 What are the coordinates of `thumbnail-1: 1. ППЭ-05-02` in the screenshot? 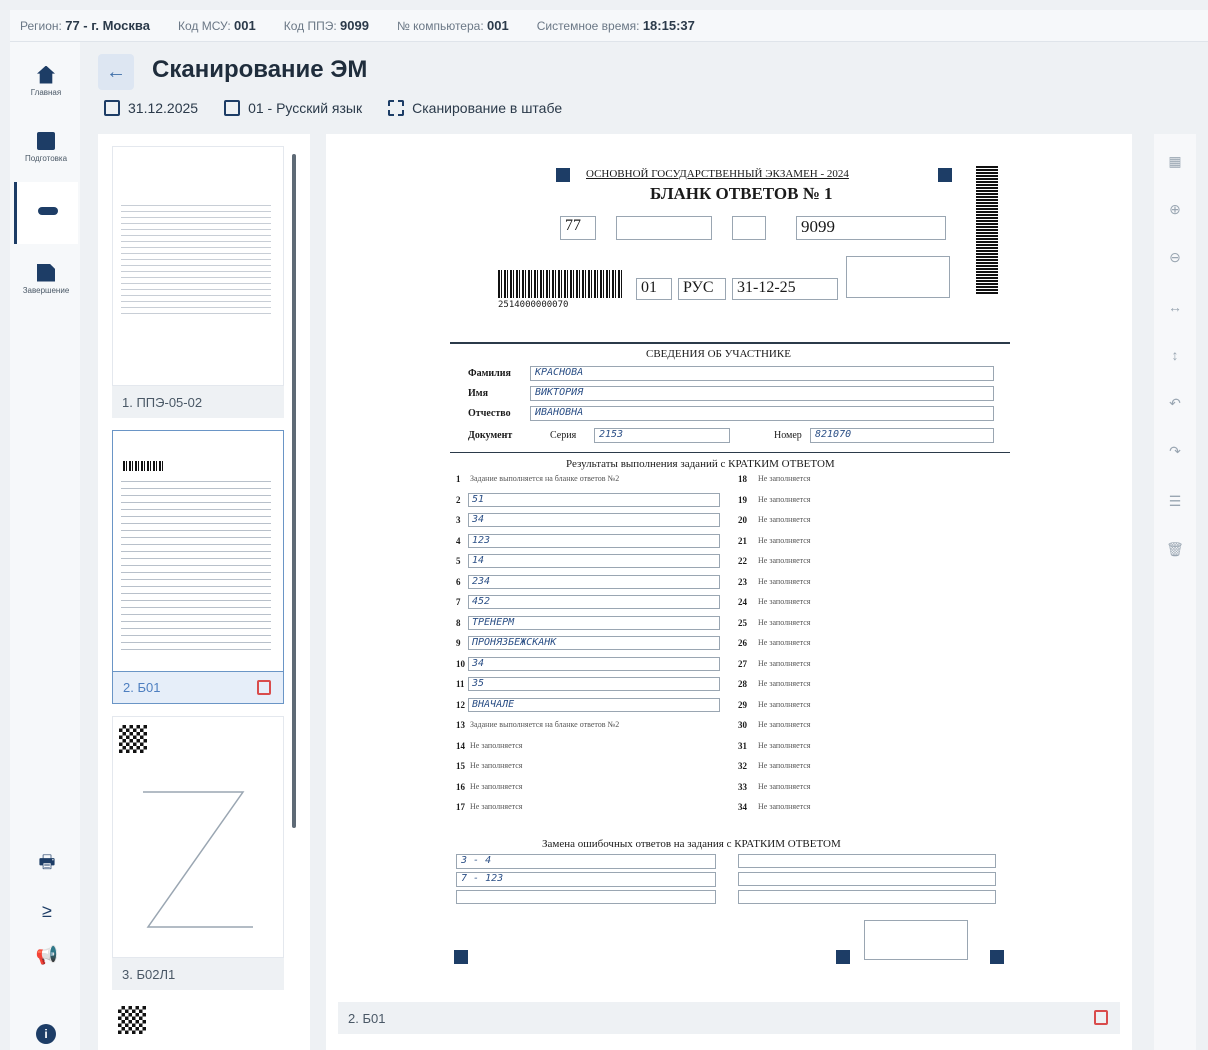 It's located at (198, 283).